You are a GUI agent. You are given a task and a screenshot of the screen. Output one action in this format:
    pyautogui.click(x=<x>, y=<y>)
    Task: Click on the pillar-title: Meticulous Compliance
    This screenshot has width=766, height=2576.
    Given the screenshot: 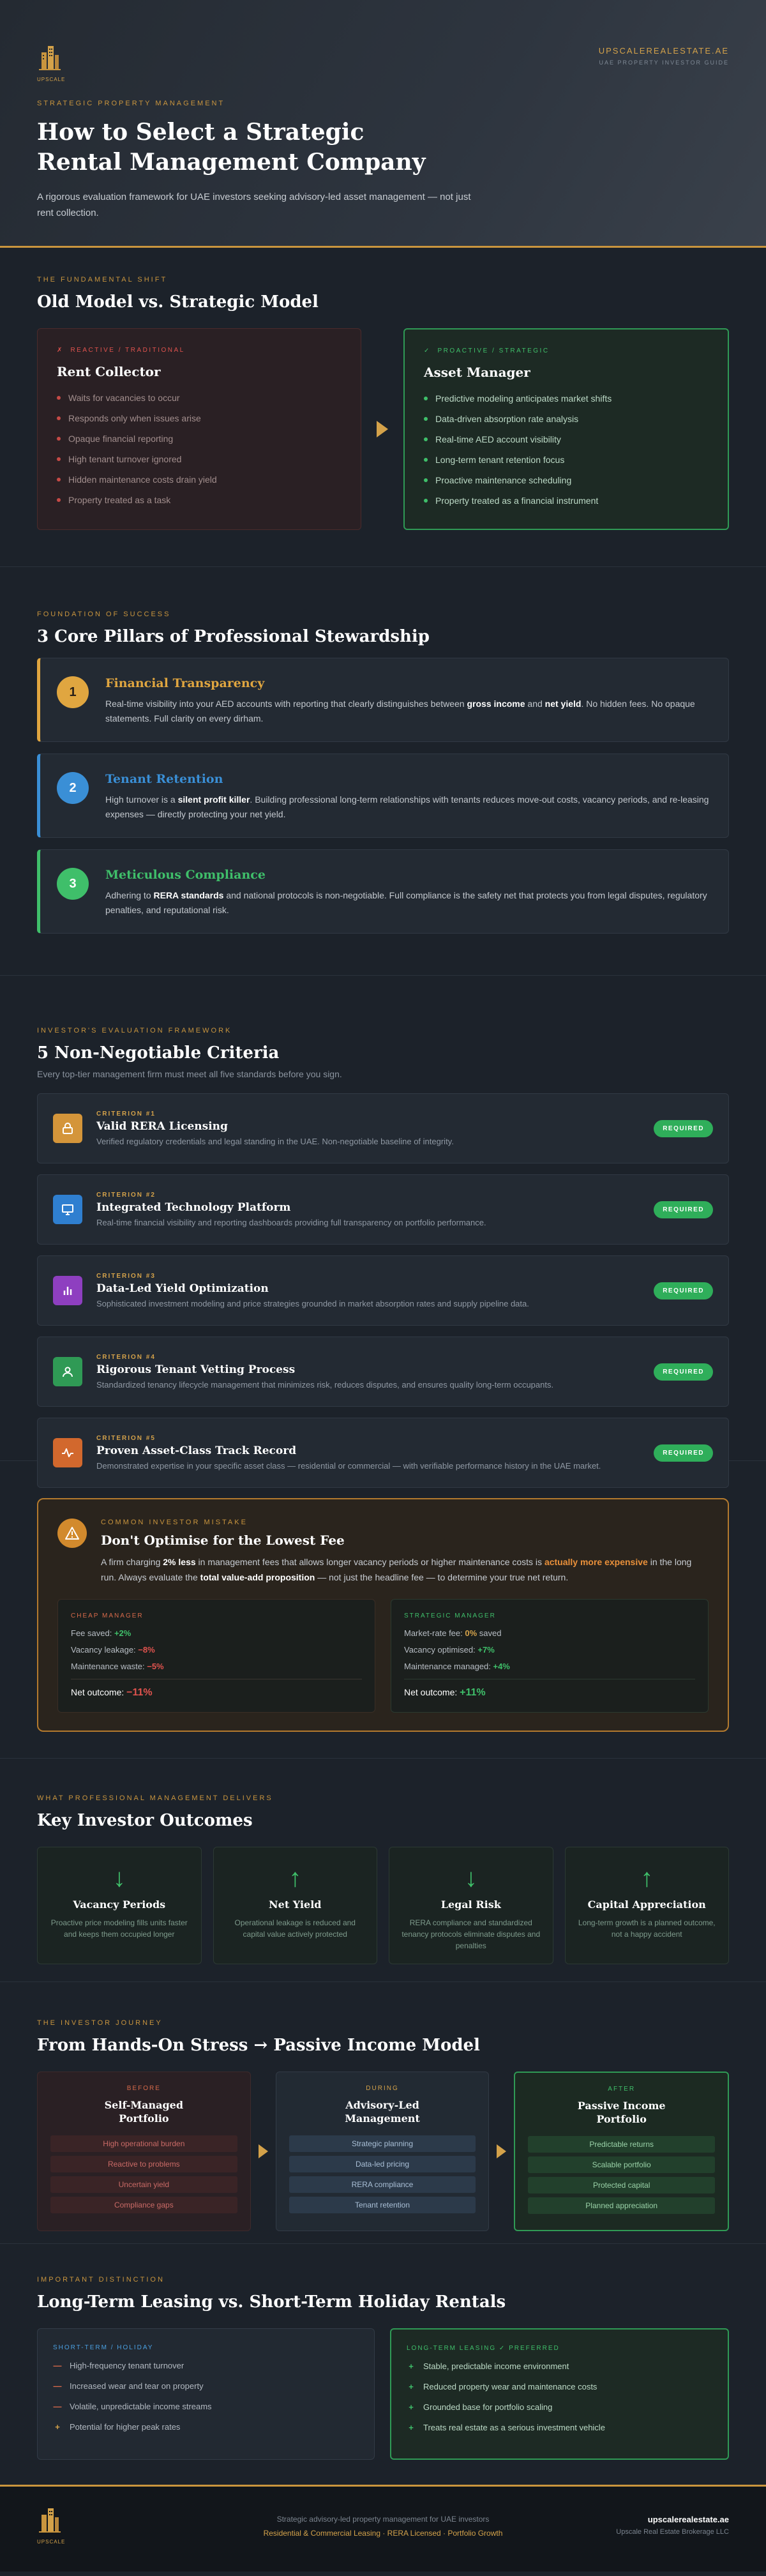 What is the action you would take?
    pyautogui.click(x=185, y=875)
    